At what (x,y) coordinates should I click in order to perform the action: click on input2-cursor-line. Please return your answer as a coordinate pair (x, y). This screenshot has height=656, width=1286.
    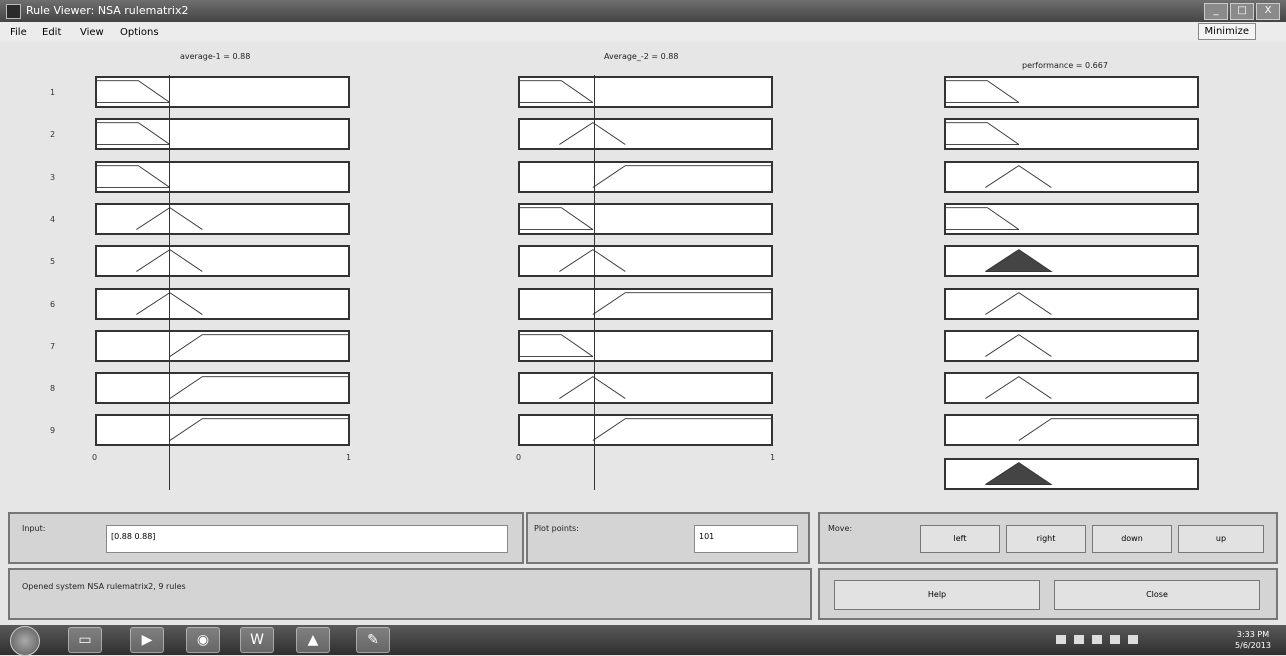
    Looking at the image, I should click on (594, 282).